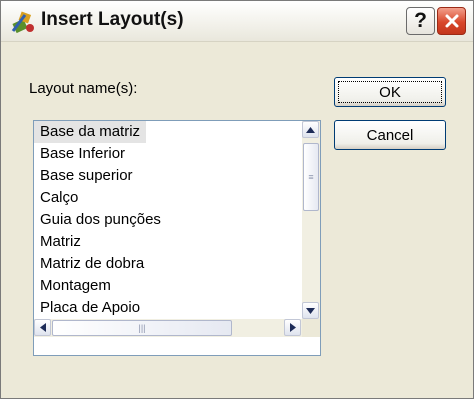  What do you see at coordinates (168, 132) in the screenshot?
I see `list-item: Base da matriz` at bounding box center [168, 132].